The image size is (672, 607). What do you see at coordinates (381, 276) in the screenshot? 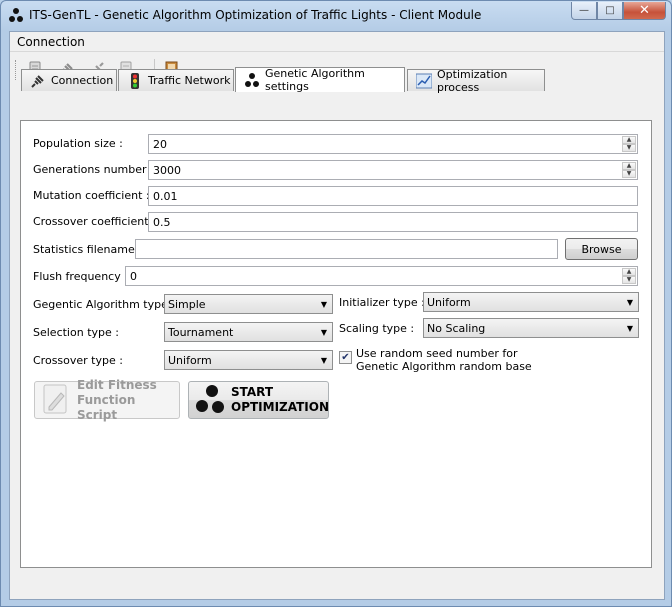
I see `flush-frequency-input: 0 ▲ ▼` at bounding box center [381, 276].